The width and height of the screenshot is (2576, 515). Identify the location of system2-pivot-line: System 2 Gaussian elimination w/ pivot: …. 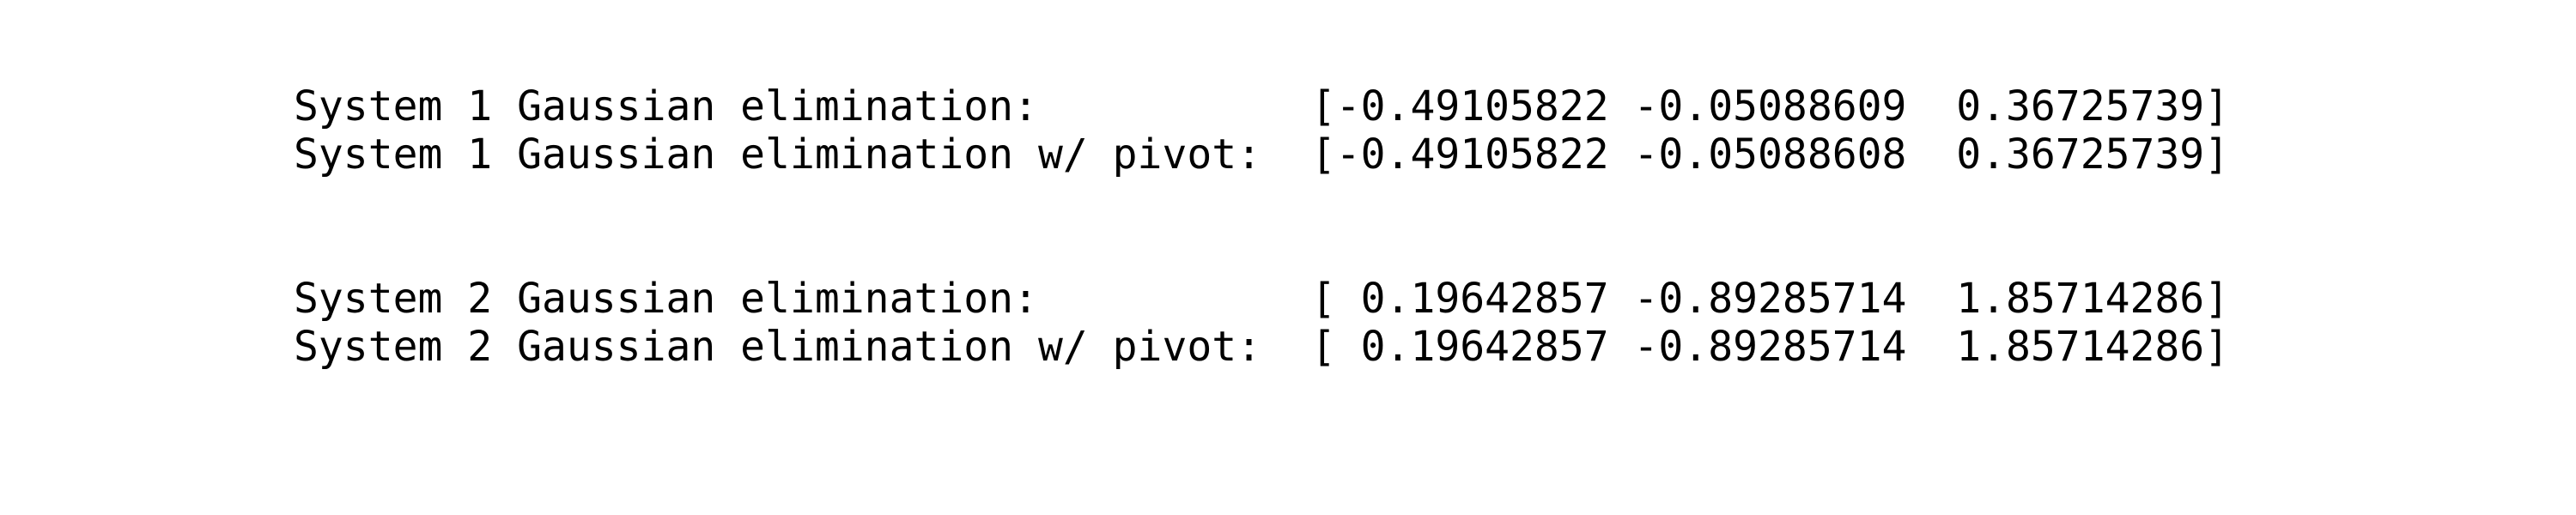
(1261, 347).